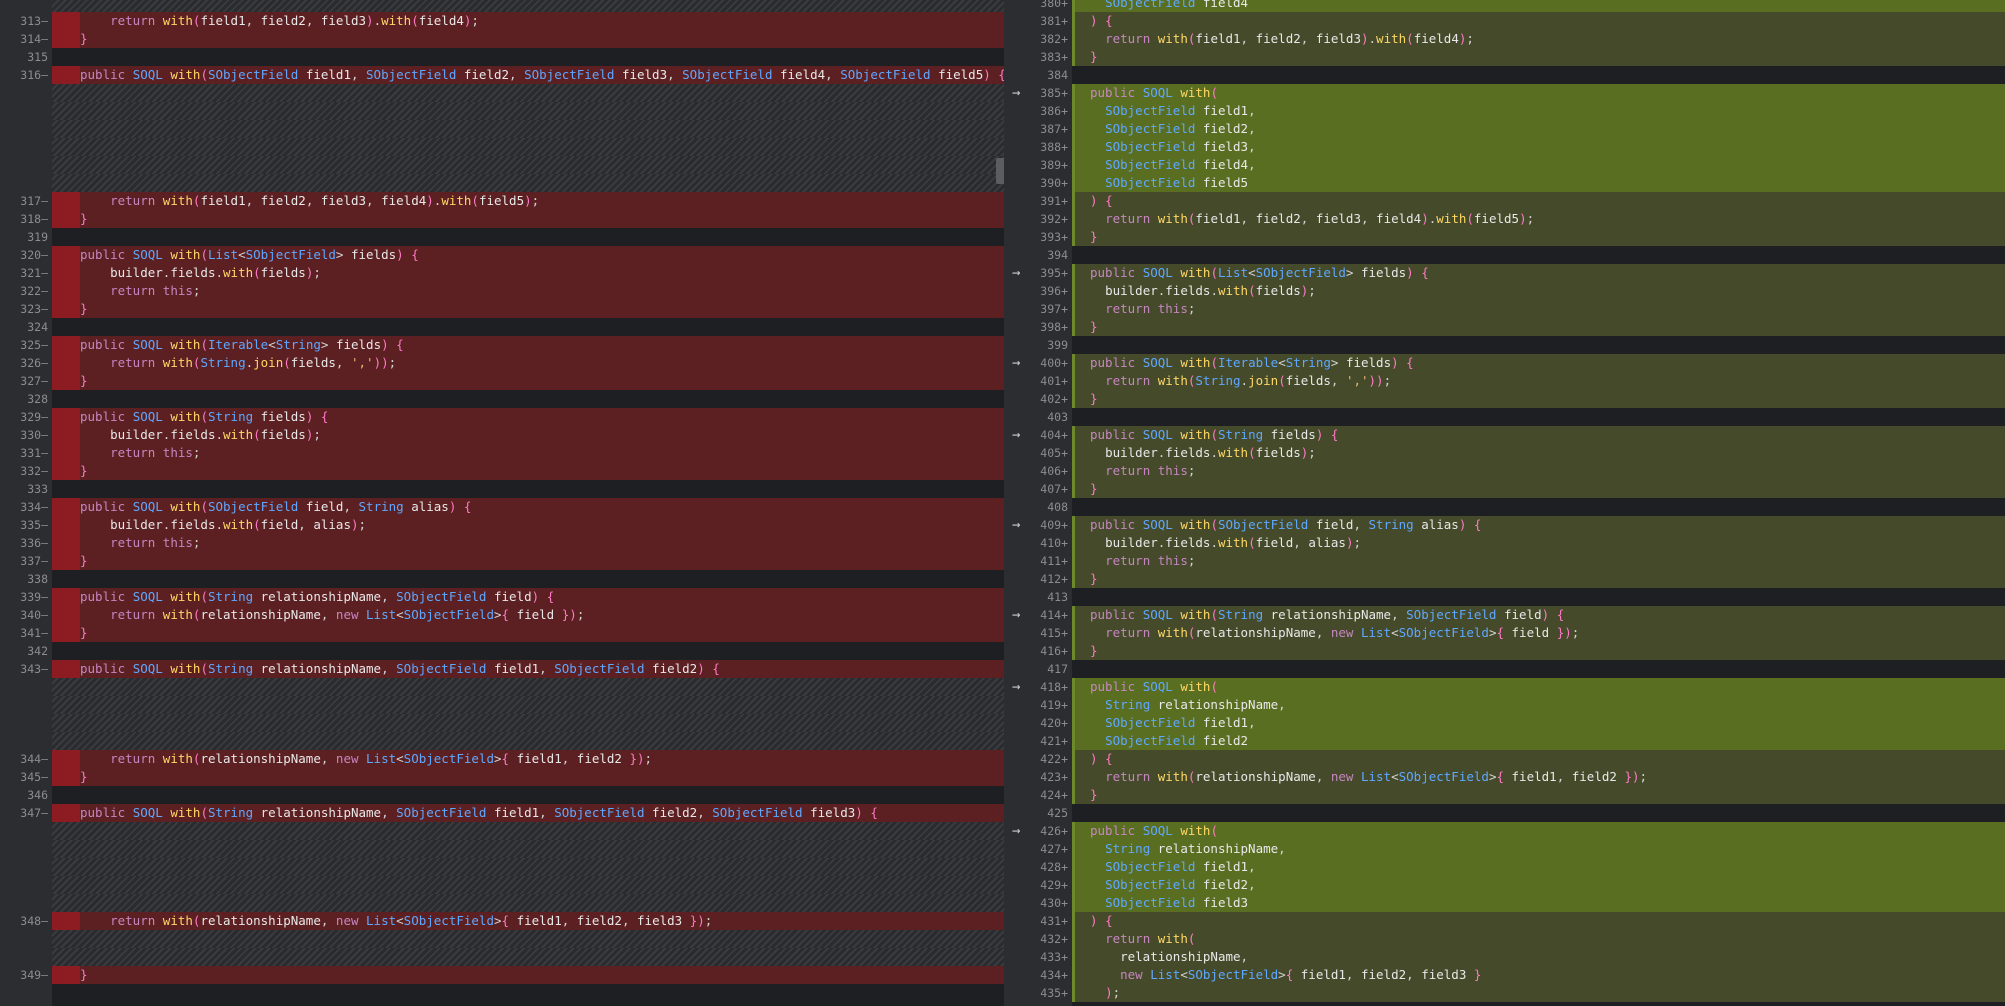  Describe the element at coordinates (34, 219) in the screenshot. I see `line-number: 318—` at that location.